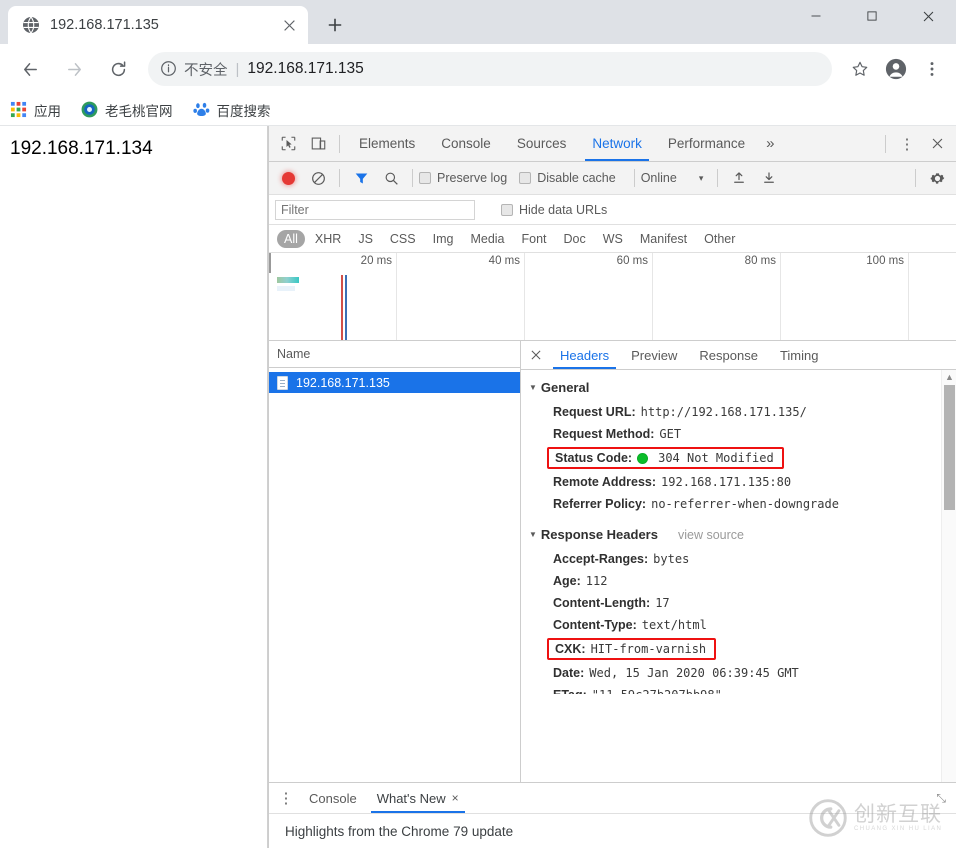  Describe the element at coordinates (671, 559) in the screenshot. I see `header-value: bytes` at that location.